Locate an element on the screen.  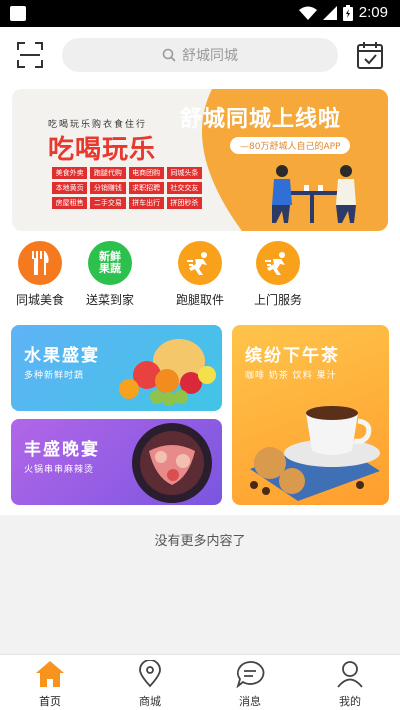
card-subtitle: 咖啡 奶茶 饮料 果汁 is located at coordinates (291, 376).